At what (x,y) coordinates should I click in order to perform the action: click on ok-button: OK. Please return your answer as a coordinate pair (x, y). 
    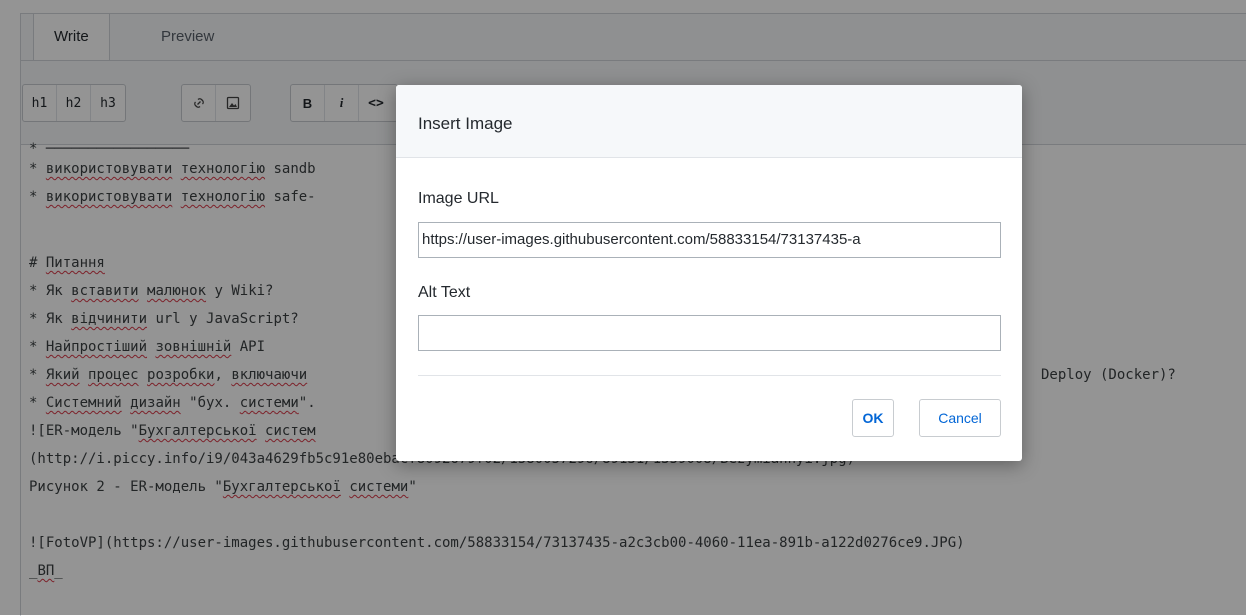
    Looking at the image, I should click on (873, 418).